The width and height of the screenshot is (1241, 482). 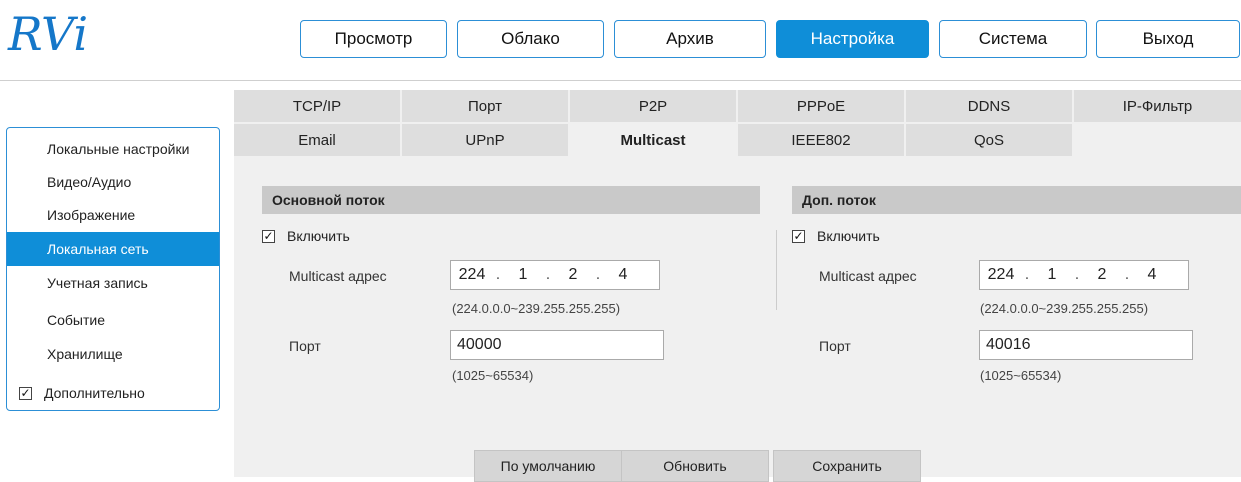 What do you see at coordinates (25, 393) in the screenshot?
I see `advanced-checkbox: ✓` at bounding box center [25, 393].